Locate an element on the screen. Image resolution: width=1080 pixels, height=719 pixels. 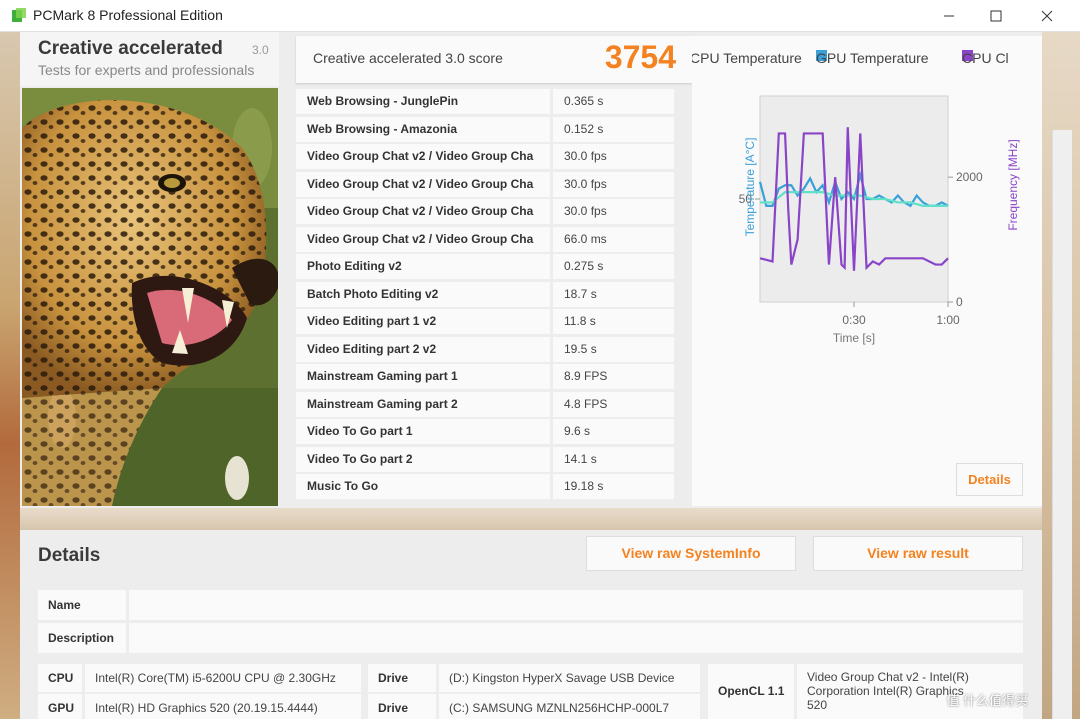
name-value is located at coordinates (576, 605).